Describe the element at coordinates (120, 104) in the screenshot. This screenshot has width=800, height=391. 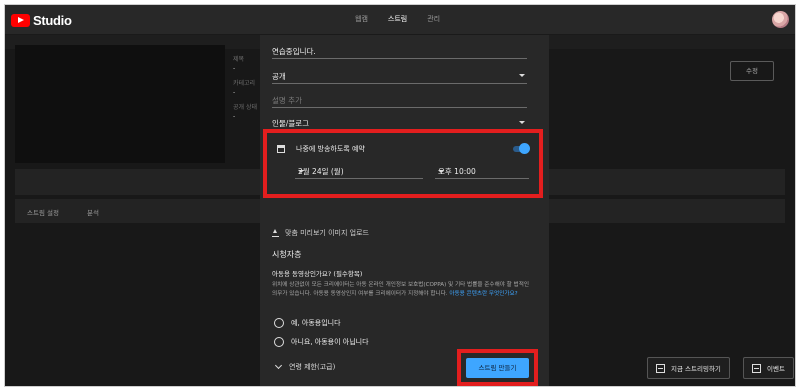
I see `stream-preview` at that location.